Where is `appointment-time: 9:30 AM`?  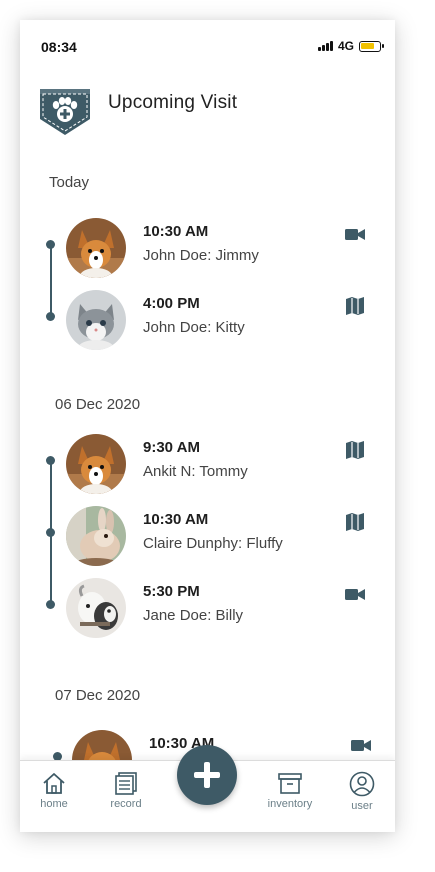 appointment-time: 9:30 AM is located at coordinates (171, 447).